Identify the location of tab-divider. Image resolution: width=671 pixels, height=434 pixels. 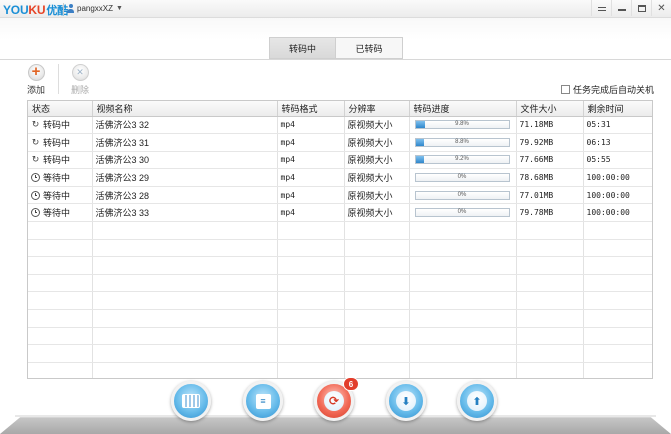
(335, 59).